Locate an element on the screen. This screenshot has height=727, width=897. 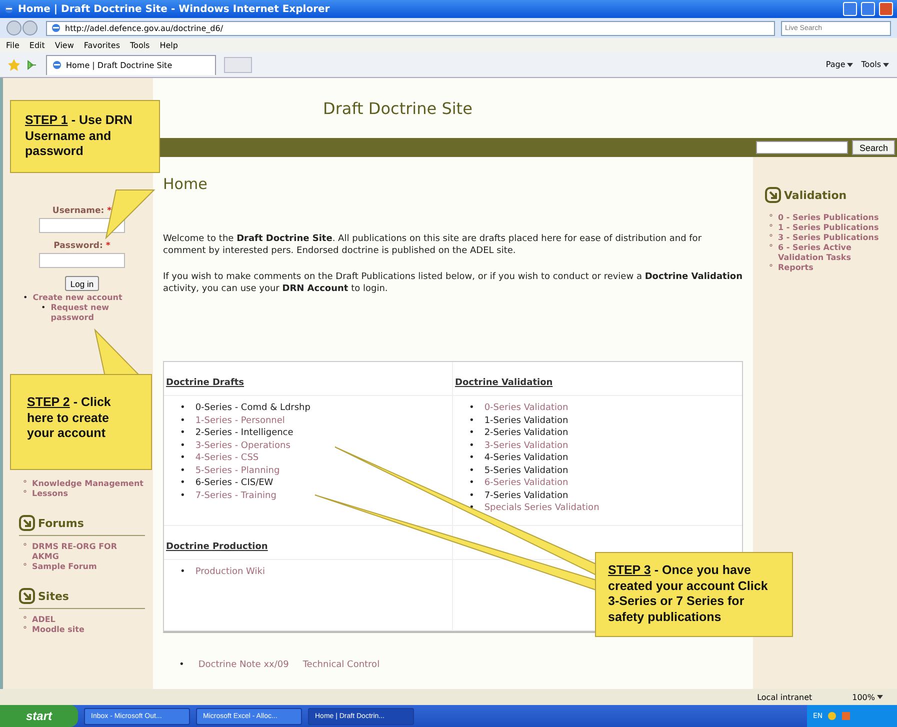
list-item: 0-Series - Comd & Ldrshp is located at coordinates (252, 408).